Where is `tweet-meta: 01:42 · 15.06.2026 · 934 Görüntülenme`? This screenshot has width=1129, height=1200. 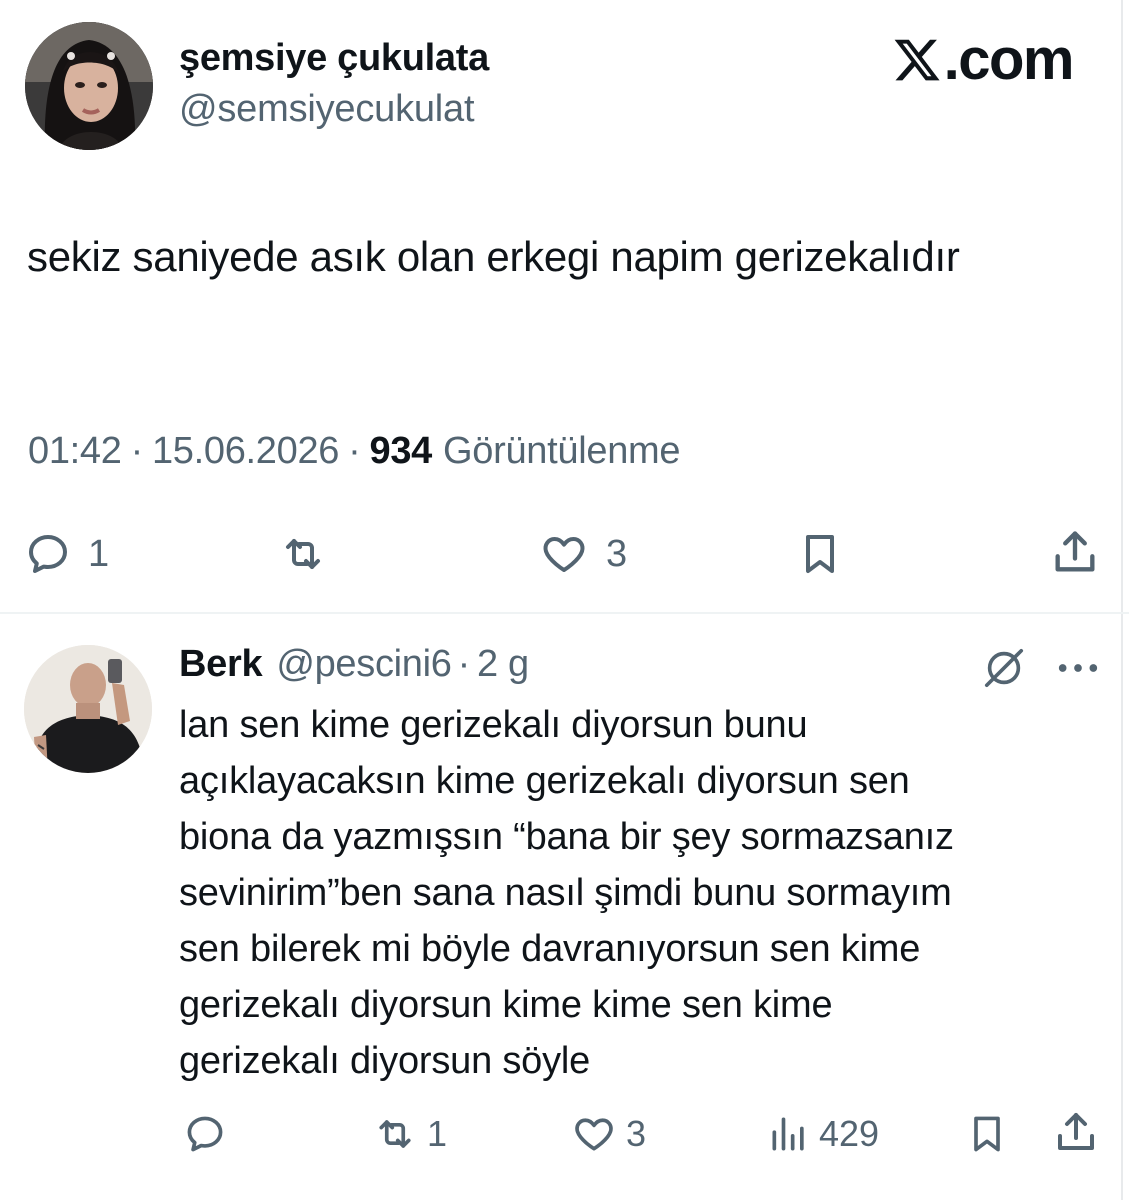 tweet-meta: 01:42 · 15.06.2026 · 934 Görüntülenme is located at coordinates (354, 451).